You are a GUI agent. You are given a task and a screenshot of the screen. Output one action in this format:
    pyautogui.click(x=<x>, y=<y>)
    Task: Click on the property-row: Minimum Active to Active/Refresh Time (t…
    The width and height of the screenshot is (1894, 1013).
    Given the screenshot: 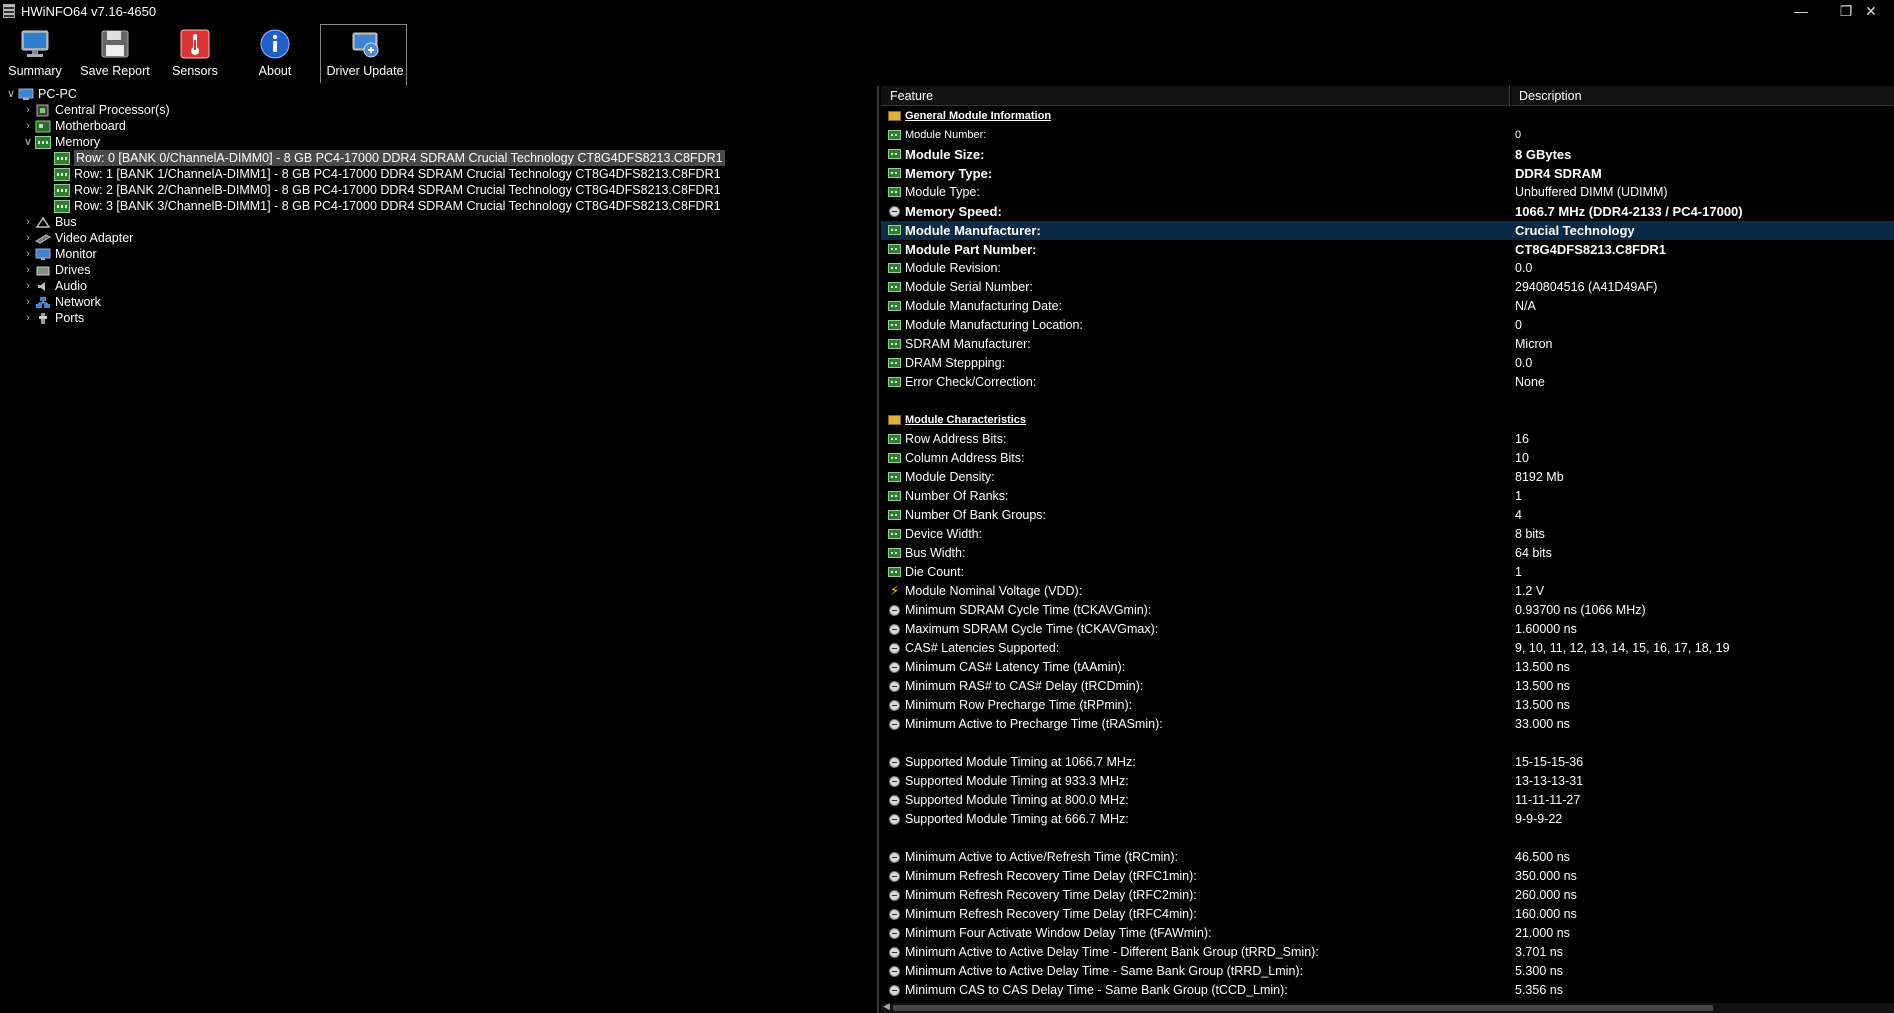 What is the action you would take?
    pyautogui.click(x=1387, y=857)
    